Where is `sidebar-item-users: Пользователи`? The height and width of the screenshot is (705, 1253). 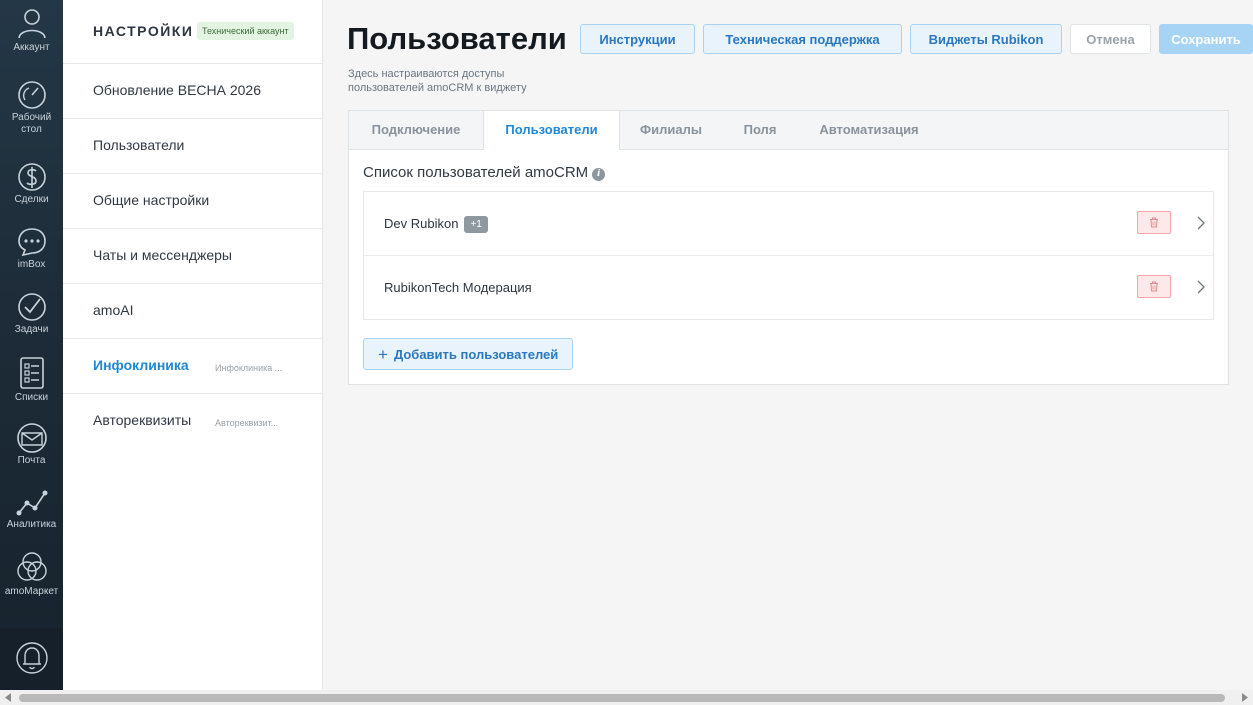 sidebar-item-users: Пользователи is located at coordinates (192, 146).